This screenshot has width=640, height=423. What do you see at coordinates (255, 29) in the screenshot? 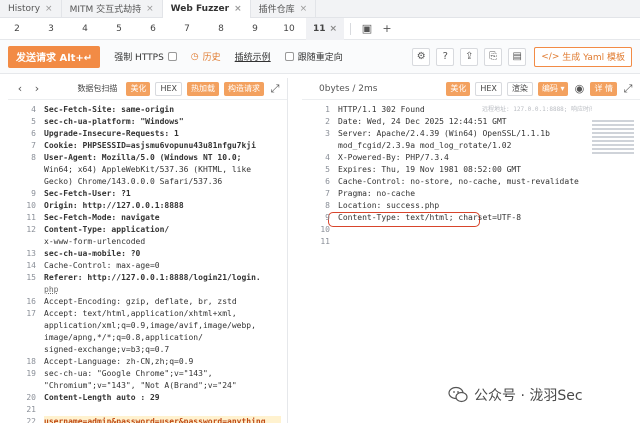
I see `sub-tab: 9` at bounding box center [255, 29].